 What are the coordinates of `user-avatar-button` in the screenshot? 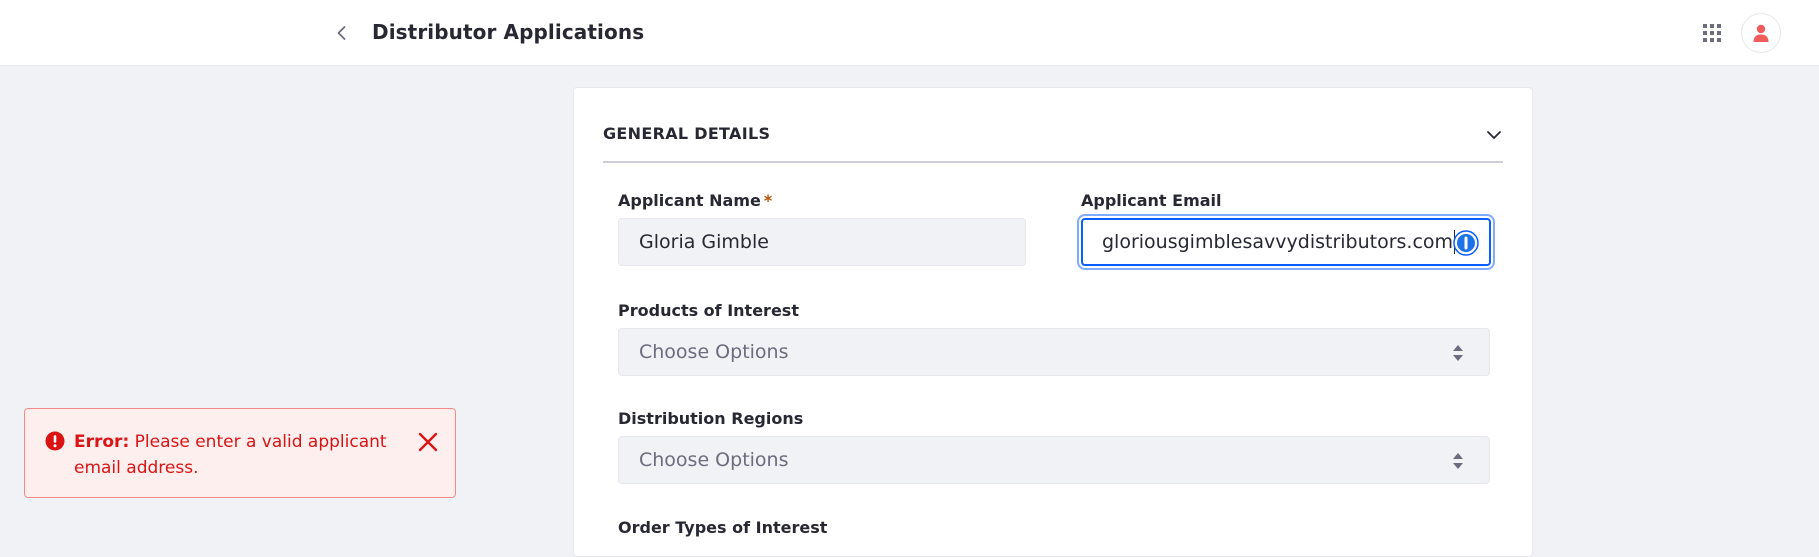 It's located at (1761, 33).